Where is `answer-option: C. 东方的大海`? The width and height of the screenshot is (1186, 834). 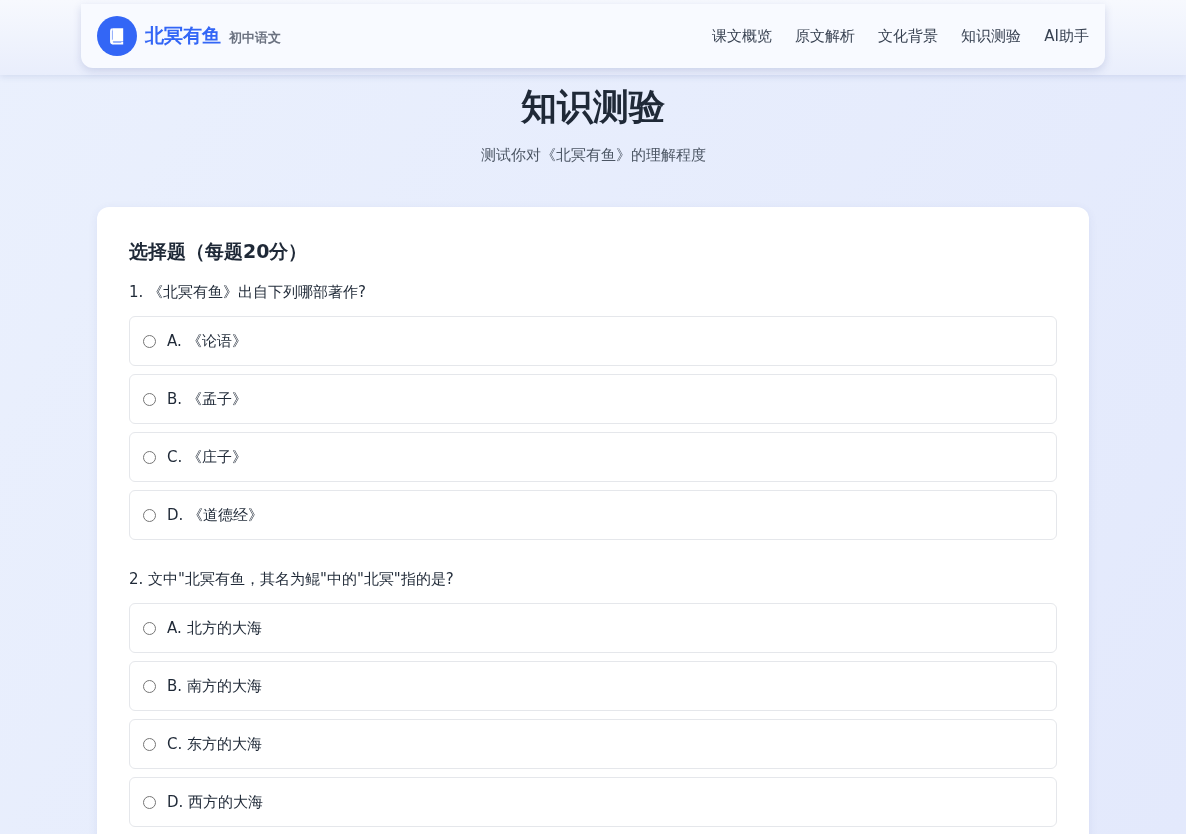 answer-option: C. 东方的大海 is located at coordinates (593, 744).